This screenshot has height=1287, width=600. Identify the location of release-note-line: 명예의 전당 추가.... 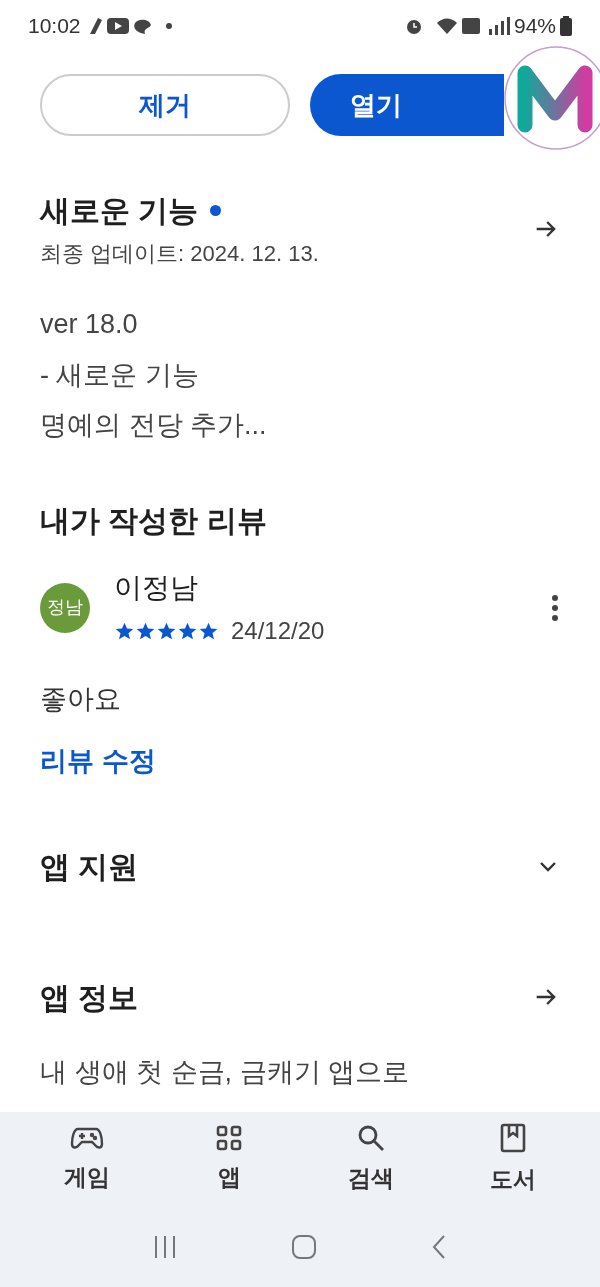
(154, 425).